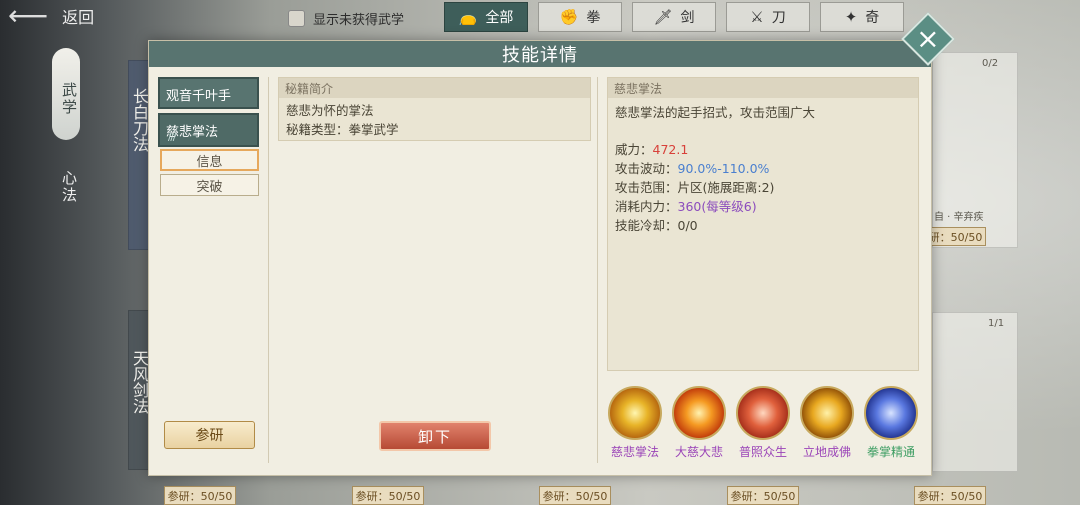  I want to click on research-button: 参研, so click(209, 435).